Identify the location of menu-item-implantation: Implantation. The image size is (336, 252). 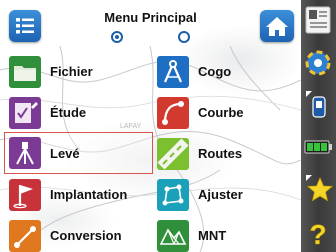
(79, 195).